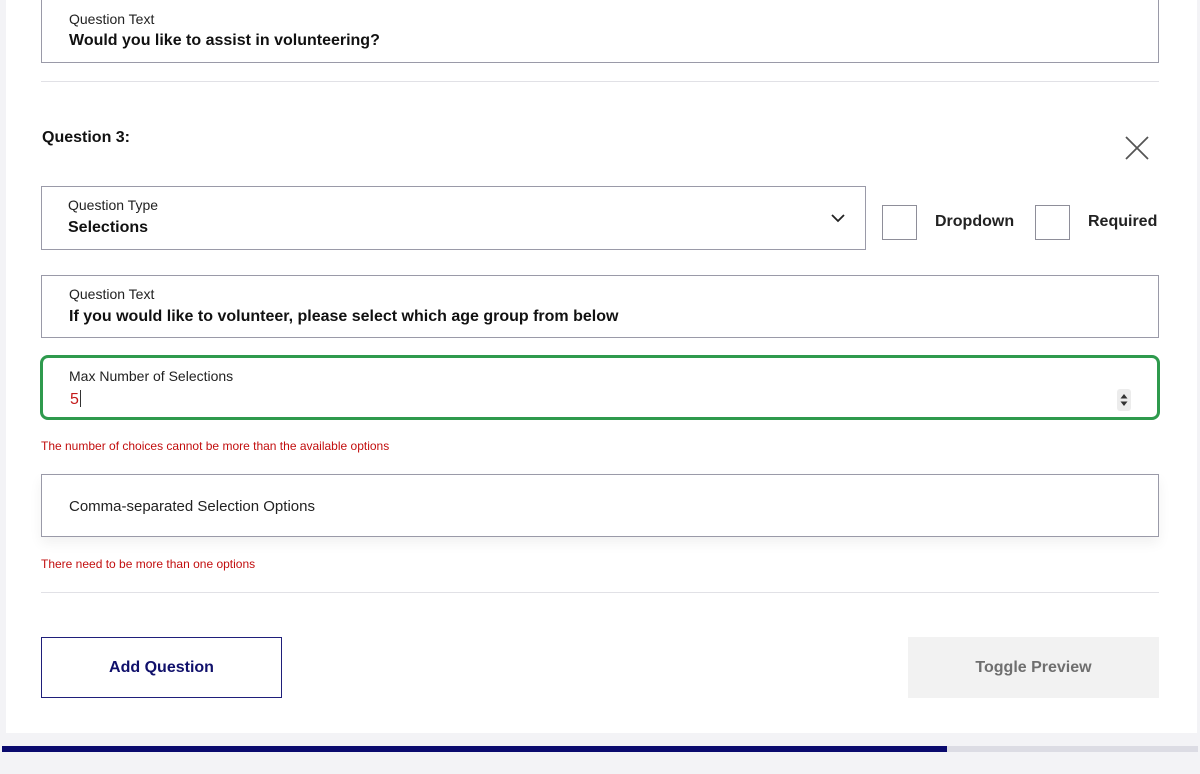  I want to click on dropdown-checkbox, so click(899, 222).